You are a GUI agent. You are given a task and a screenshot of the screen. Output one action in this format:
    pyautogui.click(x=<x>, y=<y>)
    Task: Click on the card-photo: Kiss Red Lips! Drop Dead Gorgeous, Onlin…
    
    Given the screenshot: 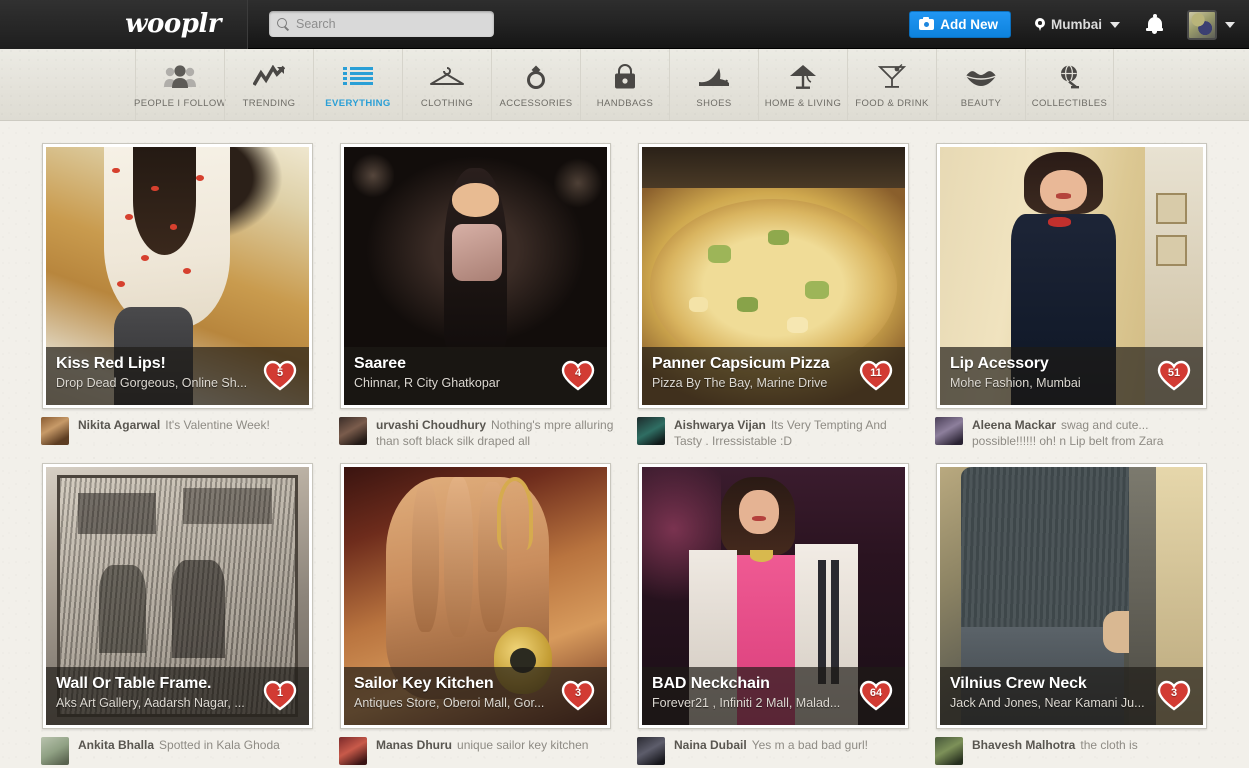 What is the action you would take?
    pyautogui.click(x=177, y=276)
    